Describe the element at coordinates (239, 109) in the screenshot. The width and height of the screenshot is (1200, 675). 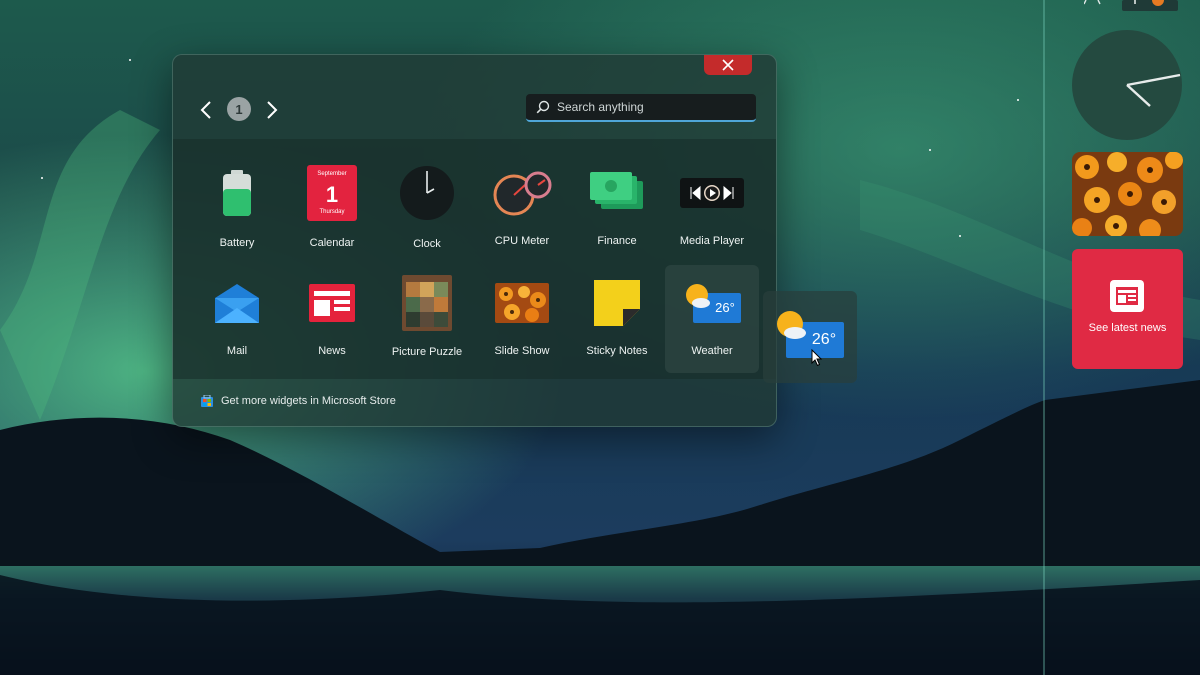
I see `page-number-badge: 1` at that location.